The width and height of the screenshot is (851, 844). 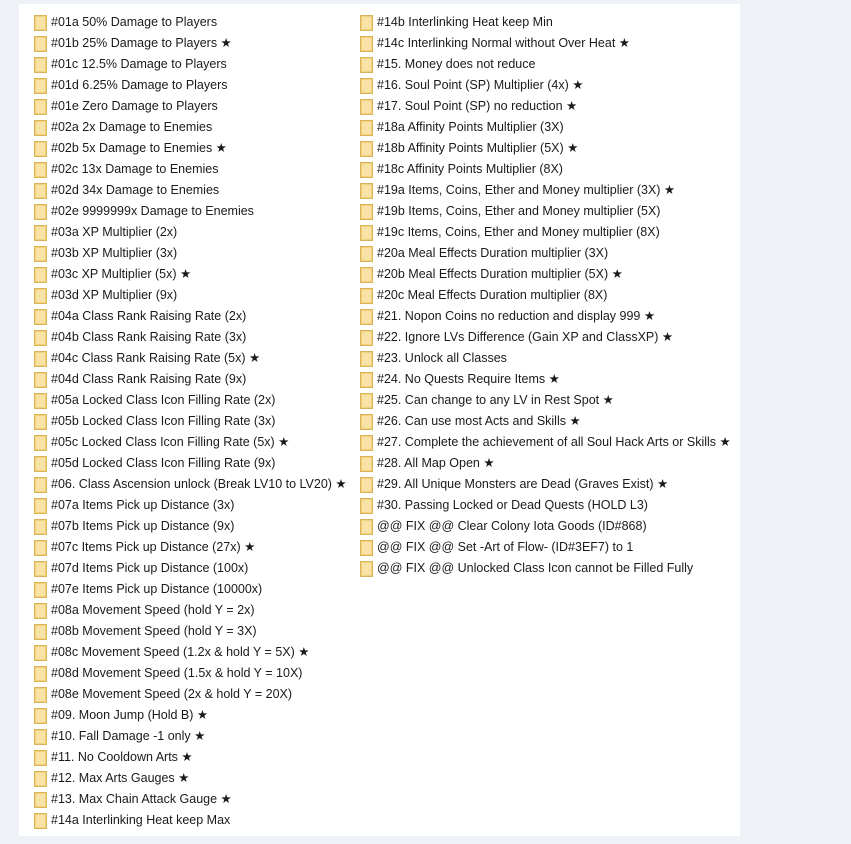 I want to click on folder-item: #28. All Map Open ★, so click(x=545, y=463).